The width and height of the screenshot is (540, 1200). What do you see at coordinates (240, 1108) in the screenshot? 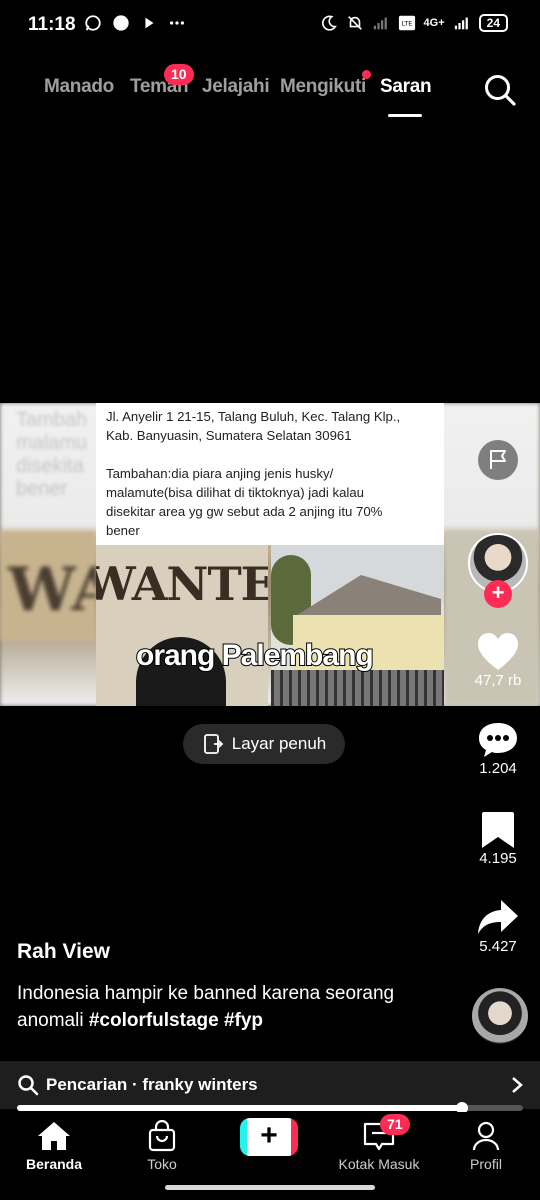
I see `video-progress-fill` at bounding box center [240, 1108].